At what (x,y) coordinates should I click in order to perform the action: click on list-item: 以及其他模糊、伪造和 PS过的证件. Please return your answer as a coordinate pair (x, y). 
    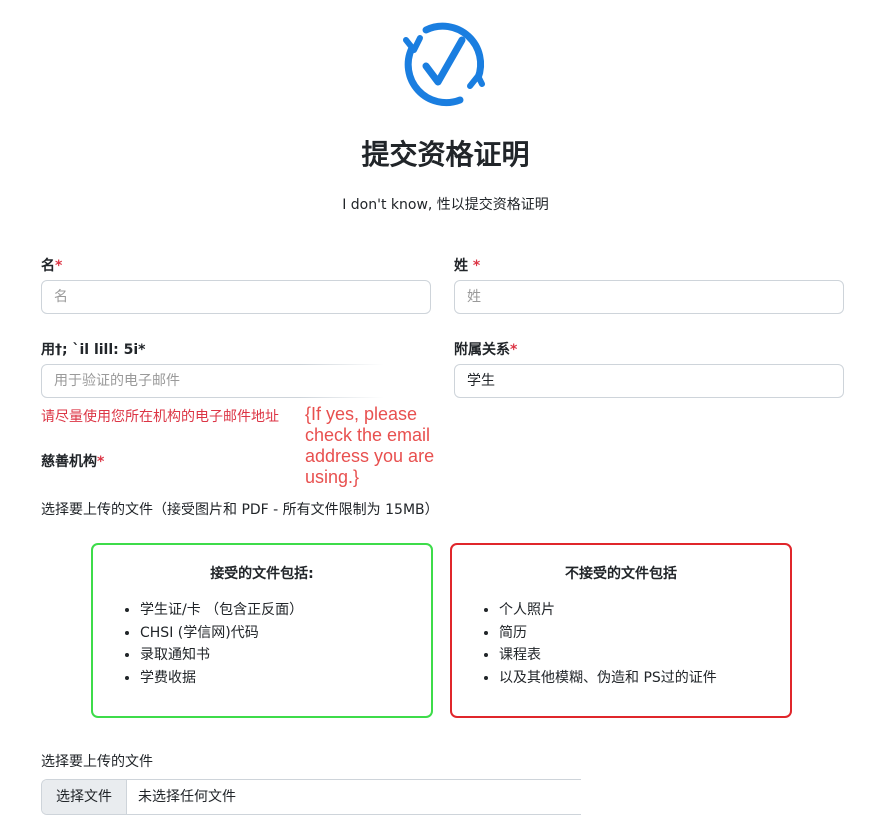
    Looking at the image, I should click on (608, 678).